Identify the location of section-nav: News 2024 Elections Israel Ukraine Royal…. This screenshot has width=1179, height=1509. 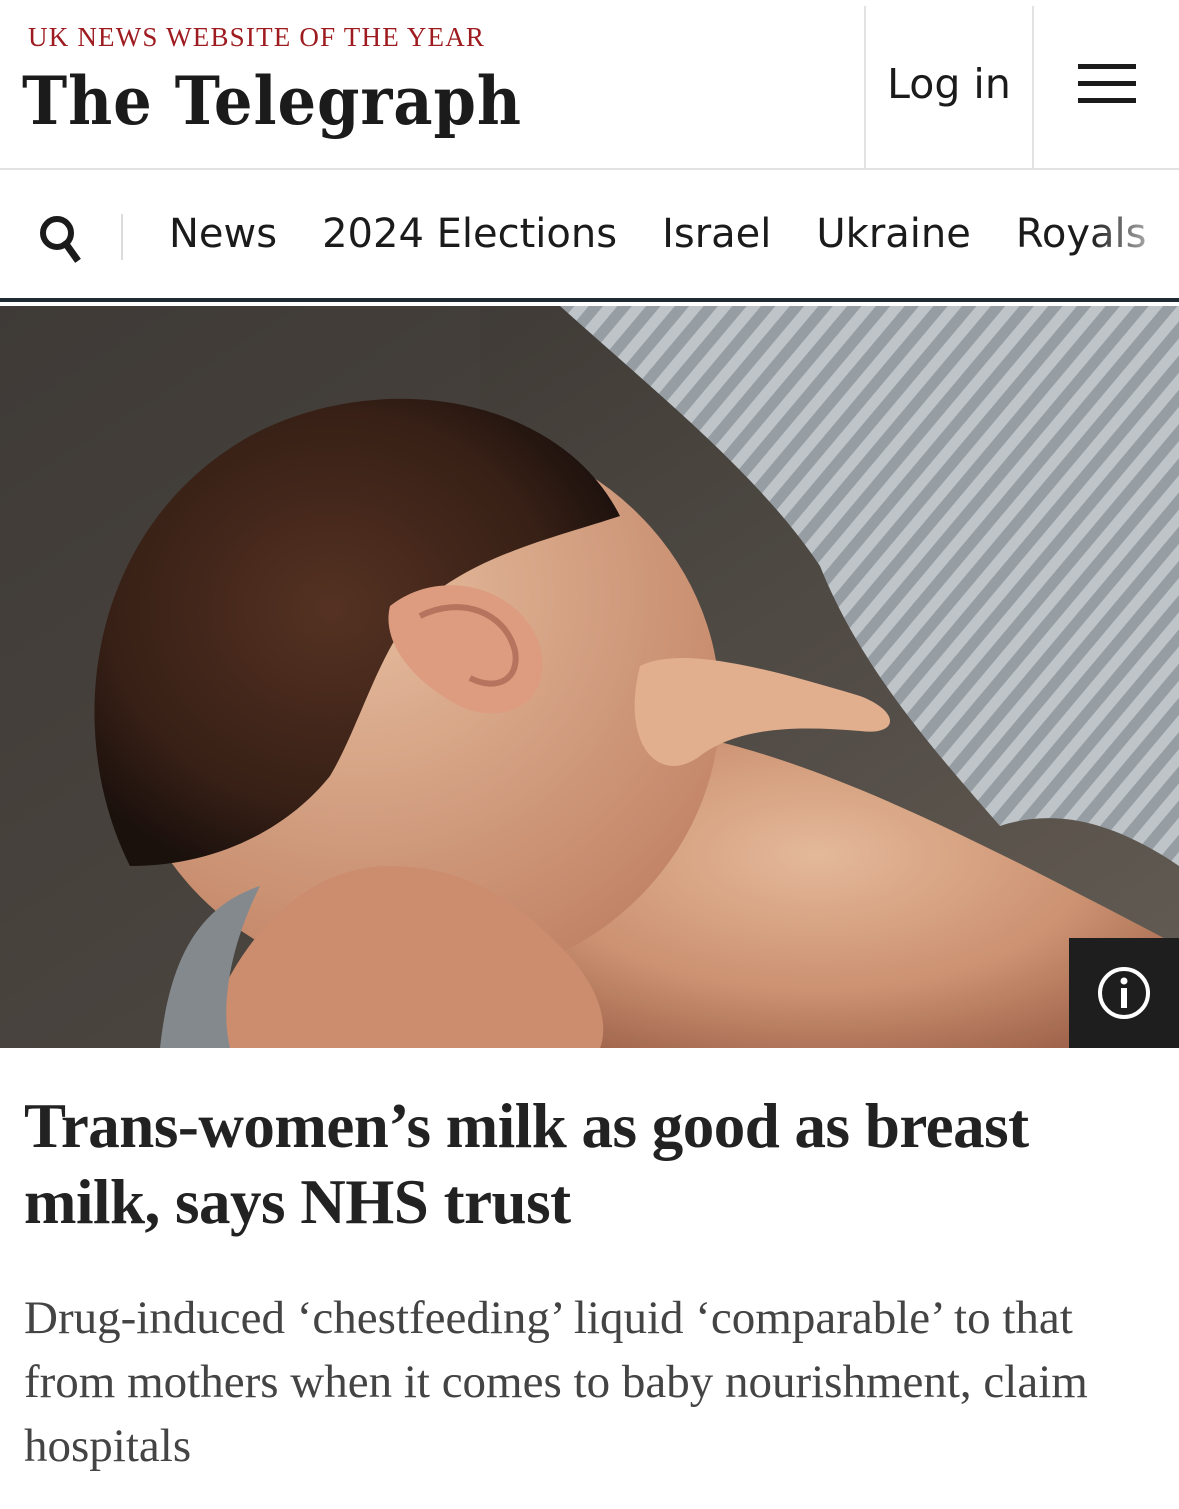
(589, 237).